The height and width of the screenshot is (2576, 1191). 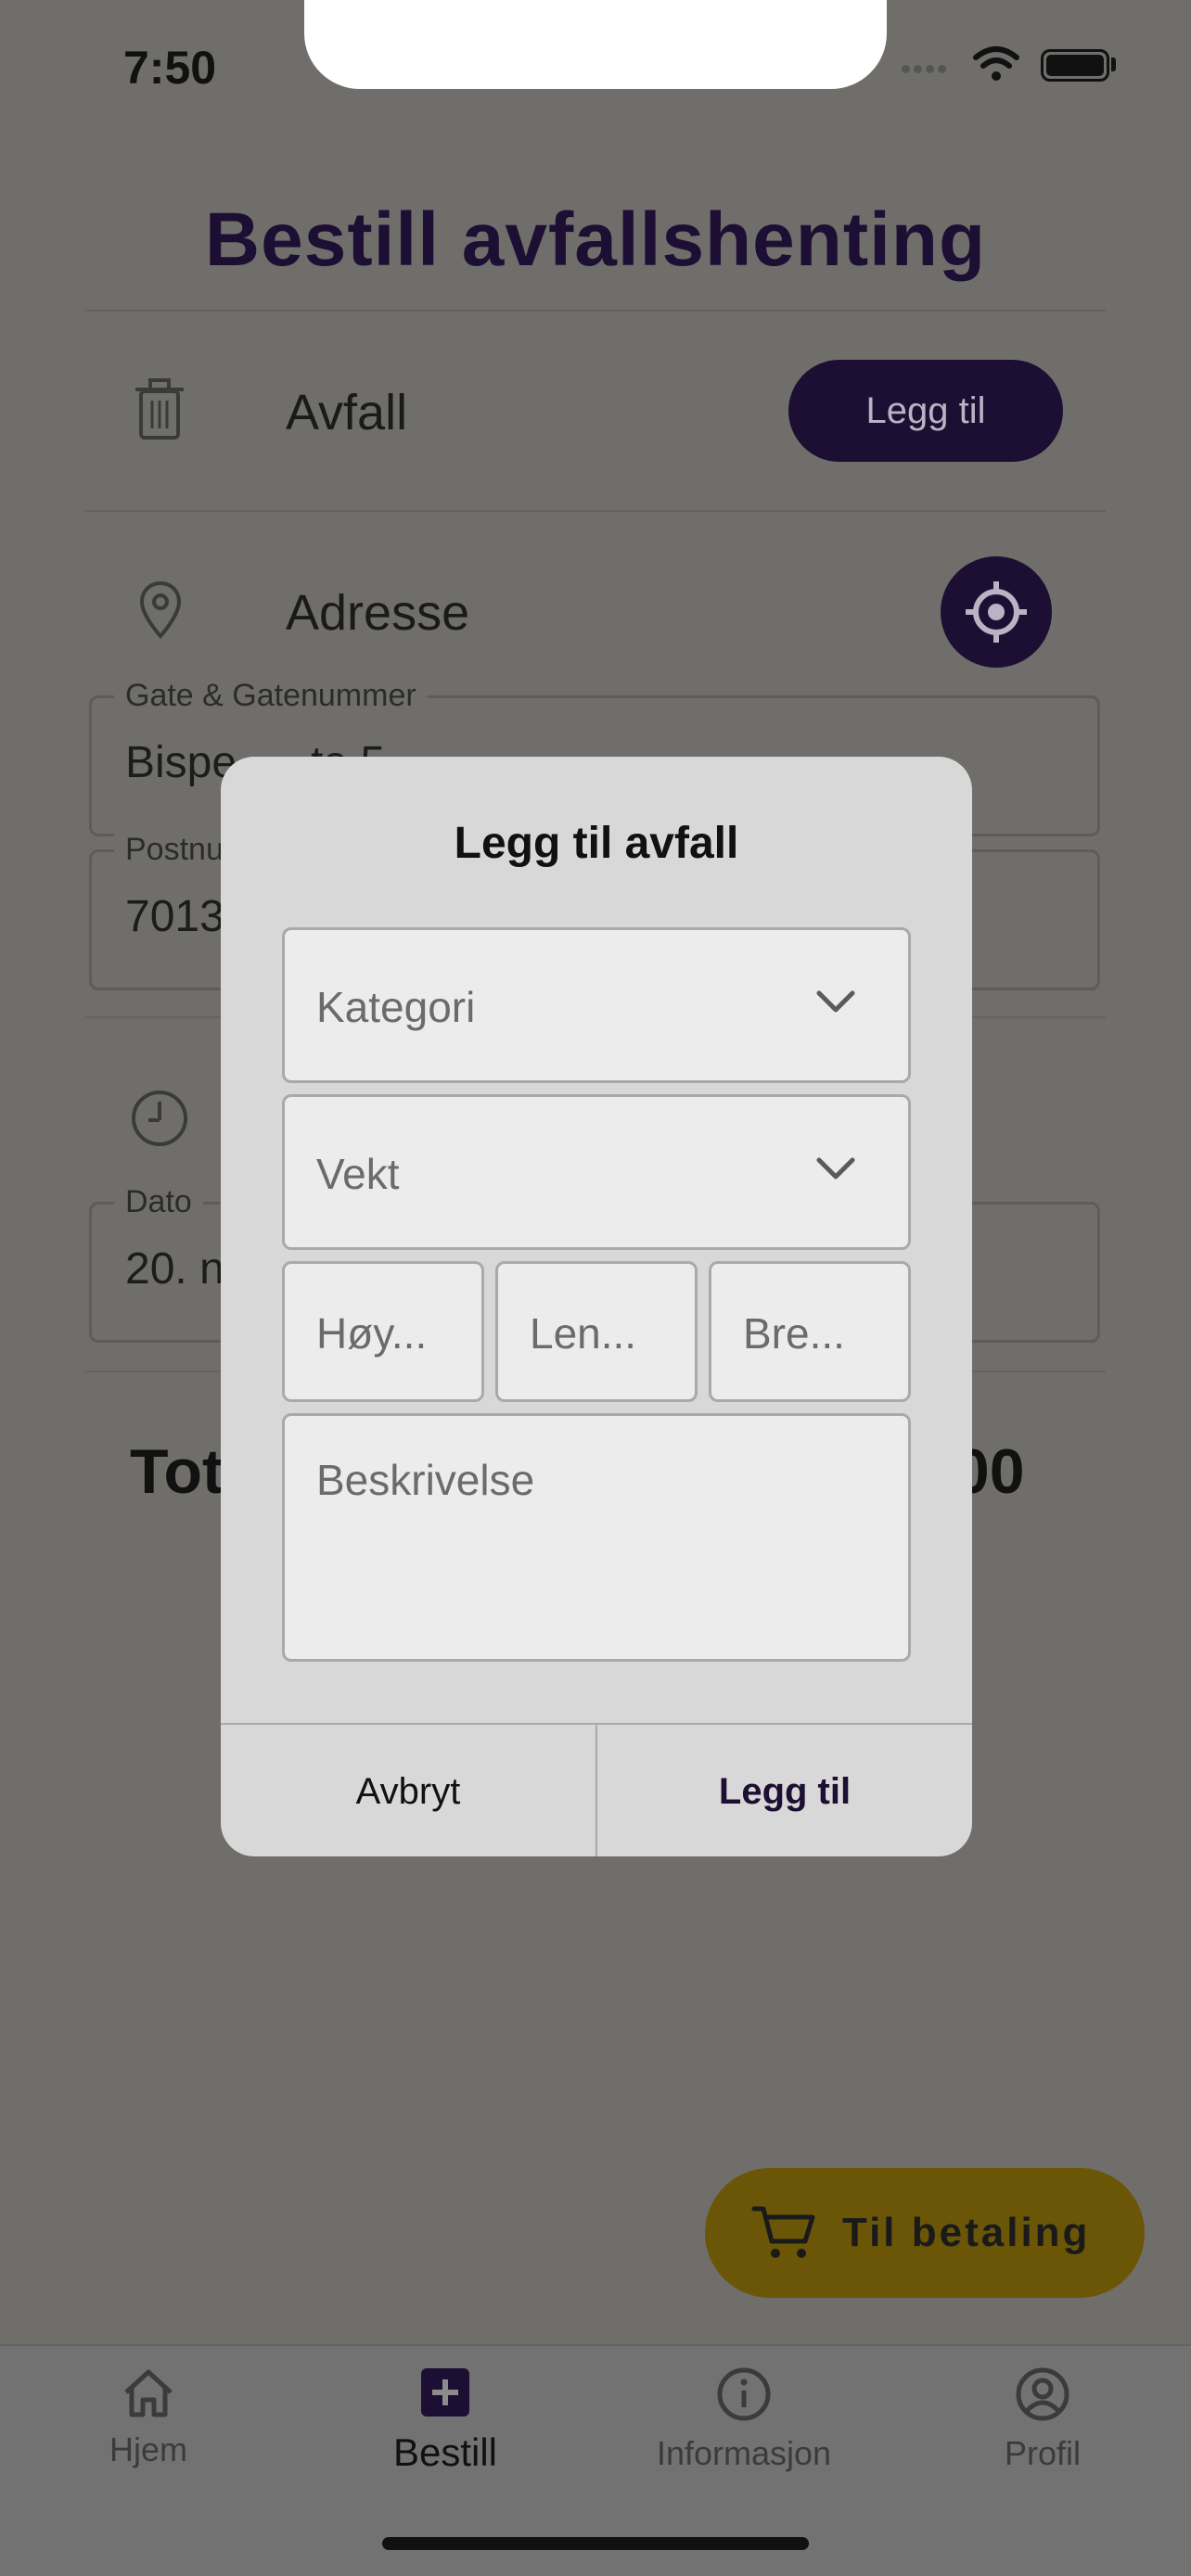 I want to click on page-title: Bestill avfallshenting, so click(x=595, y=240).